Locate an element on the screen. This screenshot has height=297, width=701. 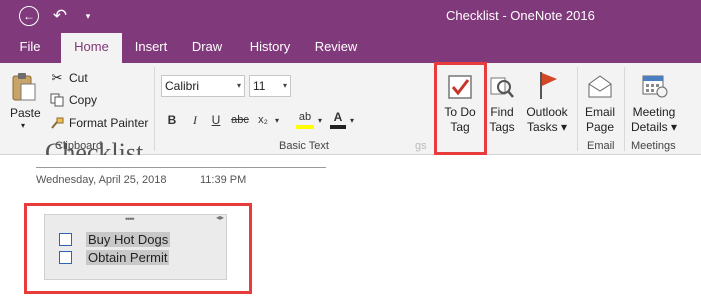
ribbon-tab-bar: File Home Insert Draw History Review is located at coordinates (350, 48).